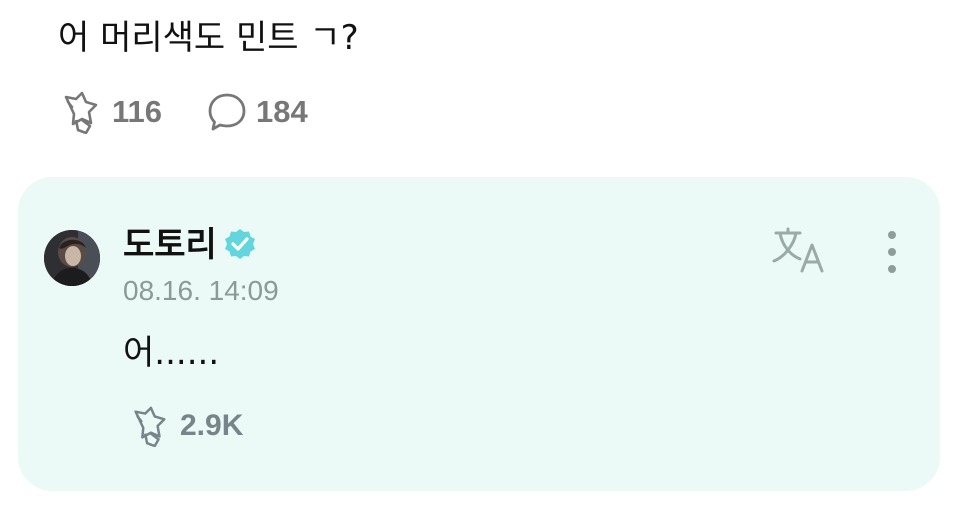  I want to click on post-like-button: 116, so click(109, 112).